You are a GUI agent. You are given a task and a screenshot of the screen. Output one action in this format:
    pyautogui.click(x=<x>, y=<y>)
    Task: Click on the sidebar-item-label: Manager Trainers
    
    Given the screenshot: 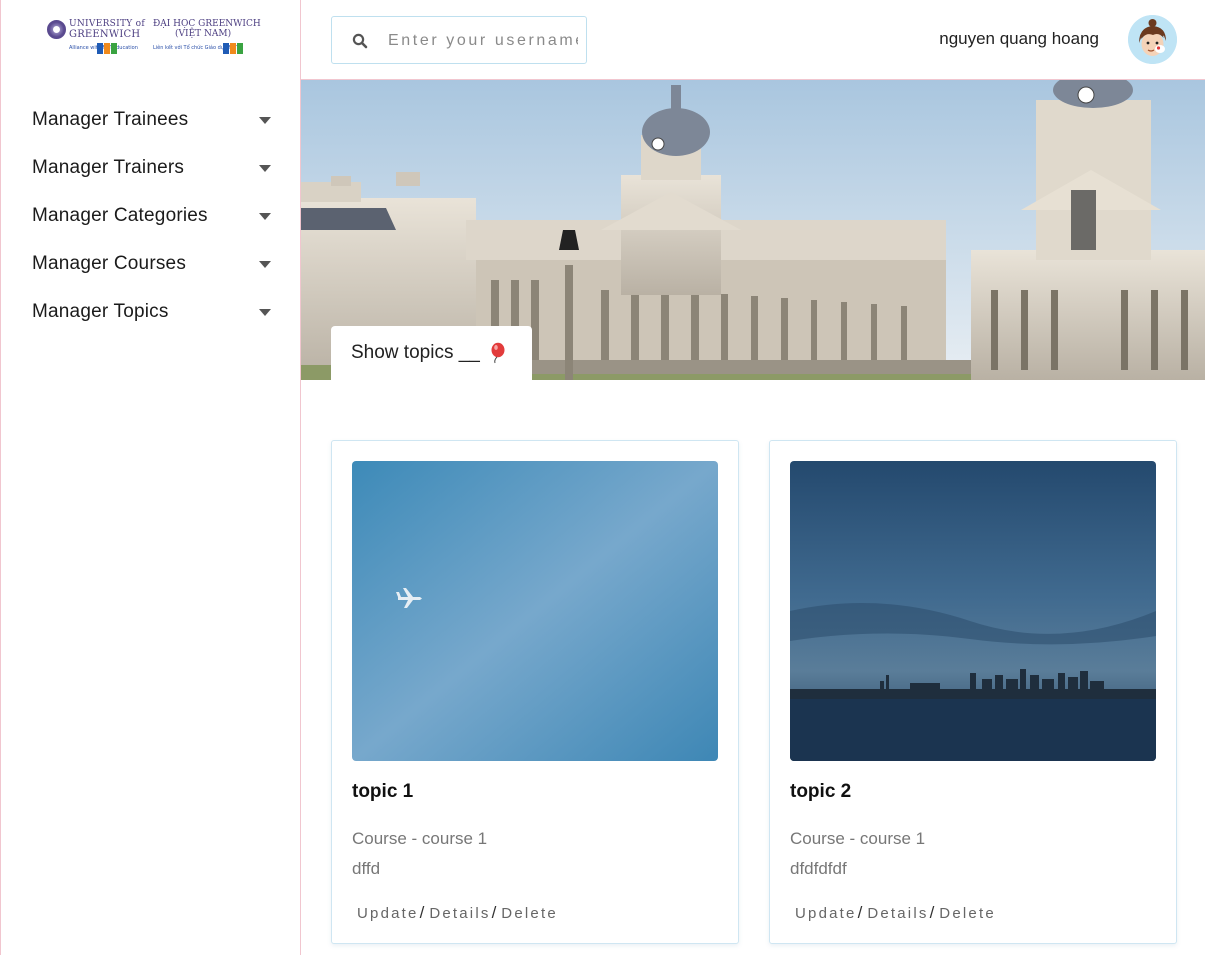 What is the action you would take?
    pyautogui.click(x=108, y=167)
    